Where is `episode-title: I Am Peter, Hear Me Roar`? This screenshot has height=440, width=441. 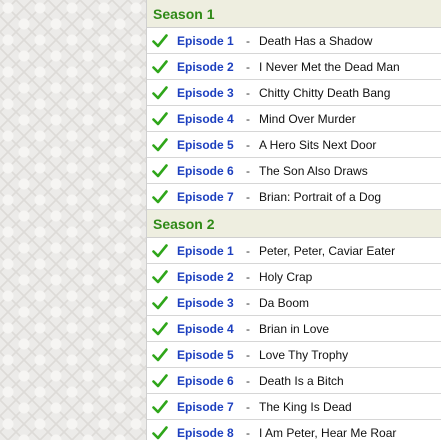 episode-title: I Am Peter, Hear Me Roar is located at coordinates (328, 432).